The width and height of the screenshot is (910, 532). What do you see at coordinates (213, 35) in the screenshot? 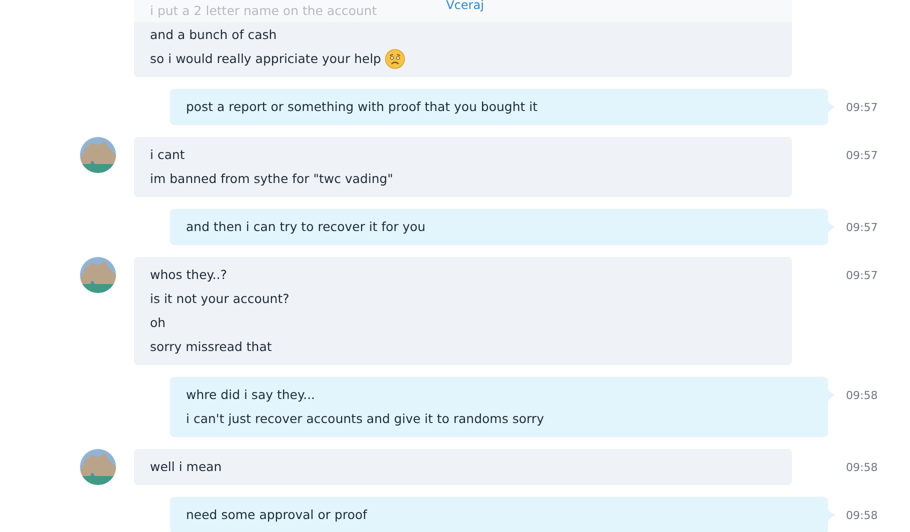
I see `message-text: and a bunch of cash` at bounding box center [213, 35].